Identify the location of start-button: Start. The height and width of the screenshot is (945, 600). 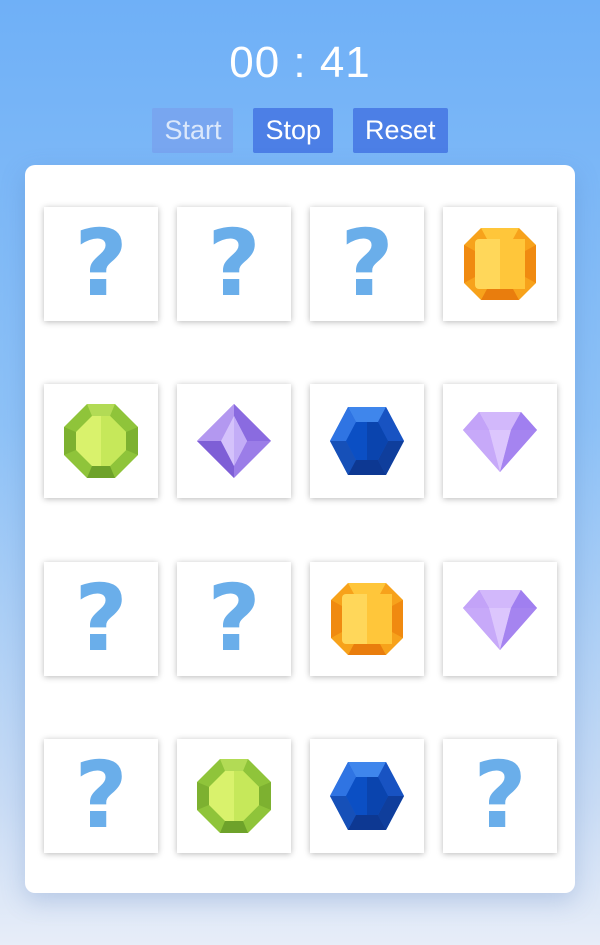
(193, 130).